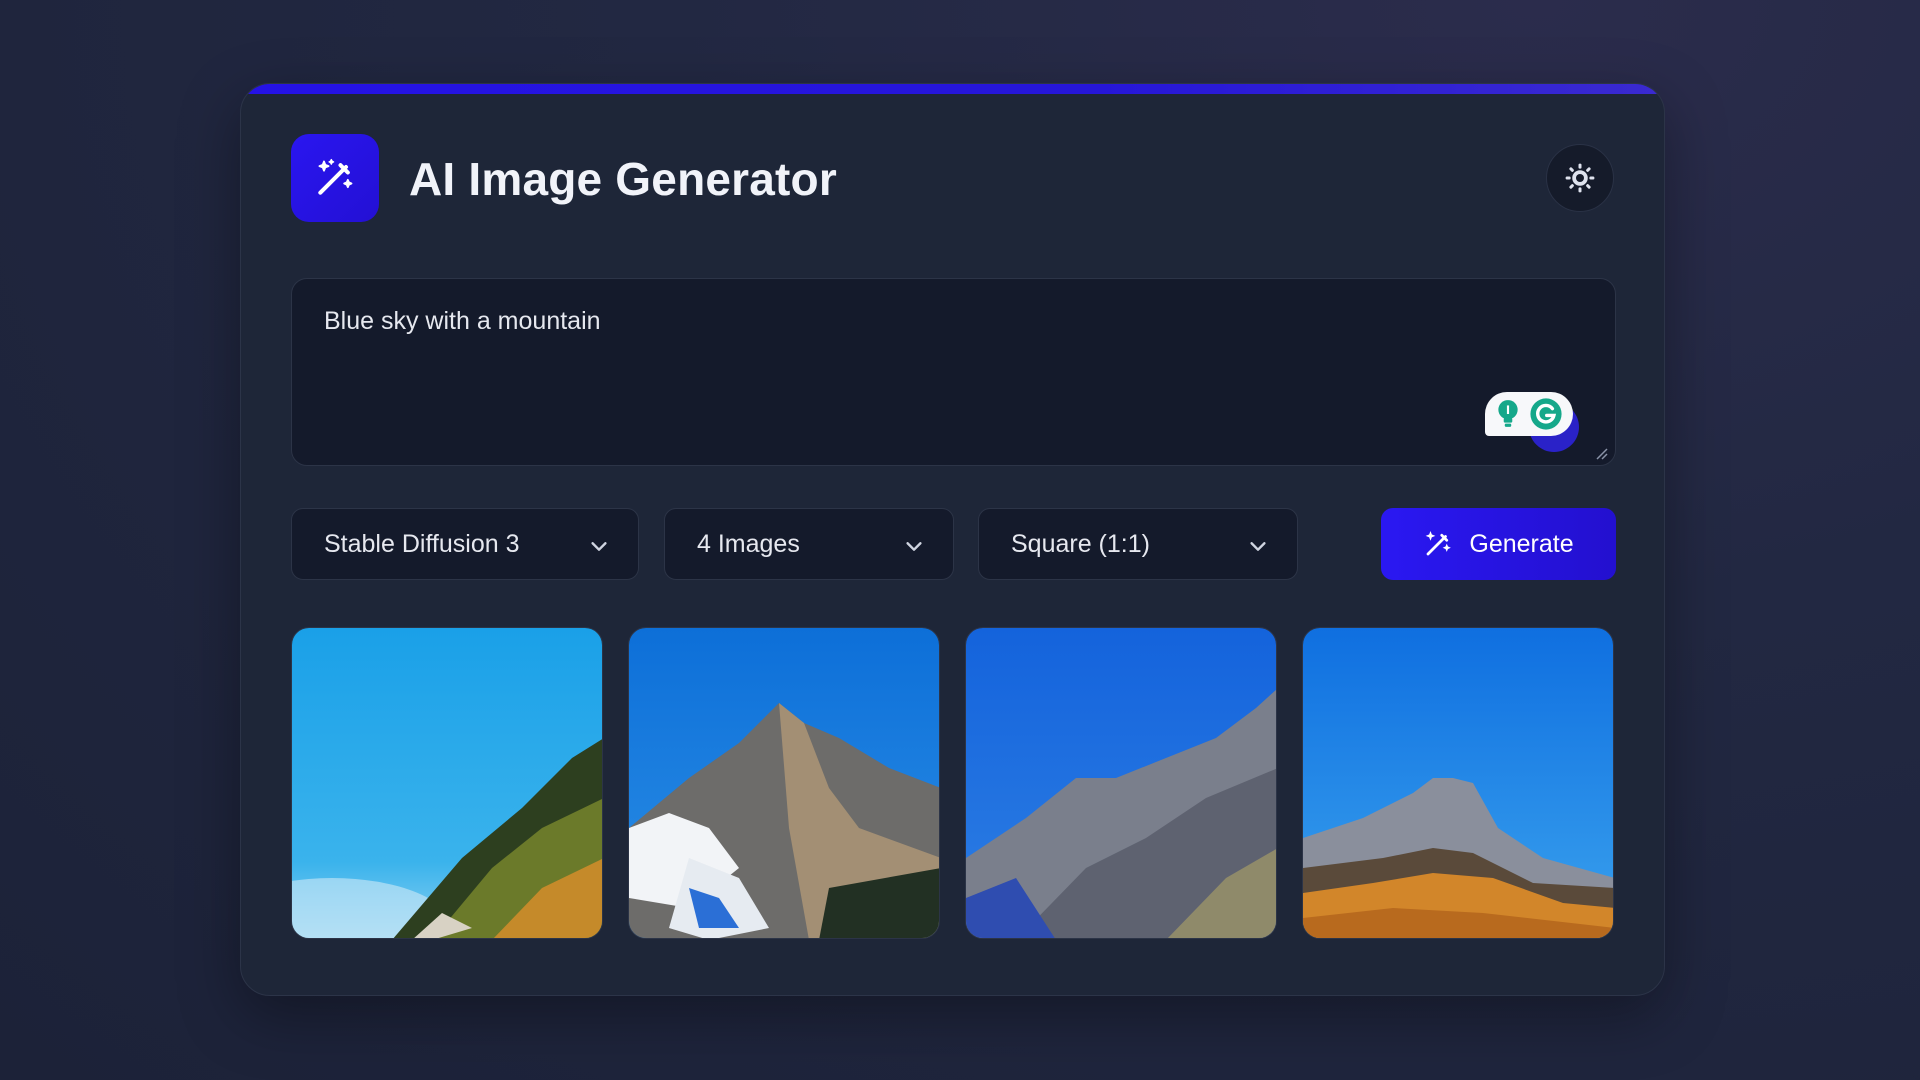  I want to click on resize-handle-icon, so click(1602, 454).